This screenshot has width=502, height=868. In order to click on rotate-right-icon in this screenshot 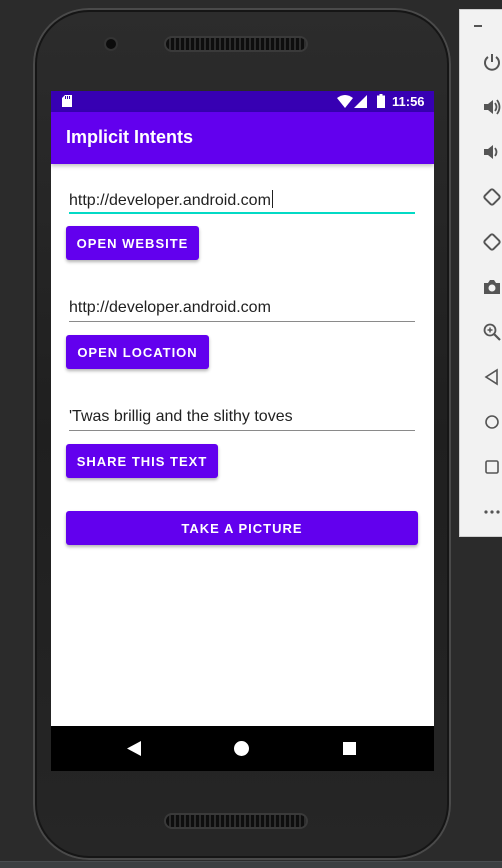, I will do `click(492, 242)`.